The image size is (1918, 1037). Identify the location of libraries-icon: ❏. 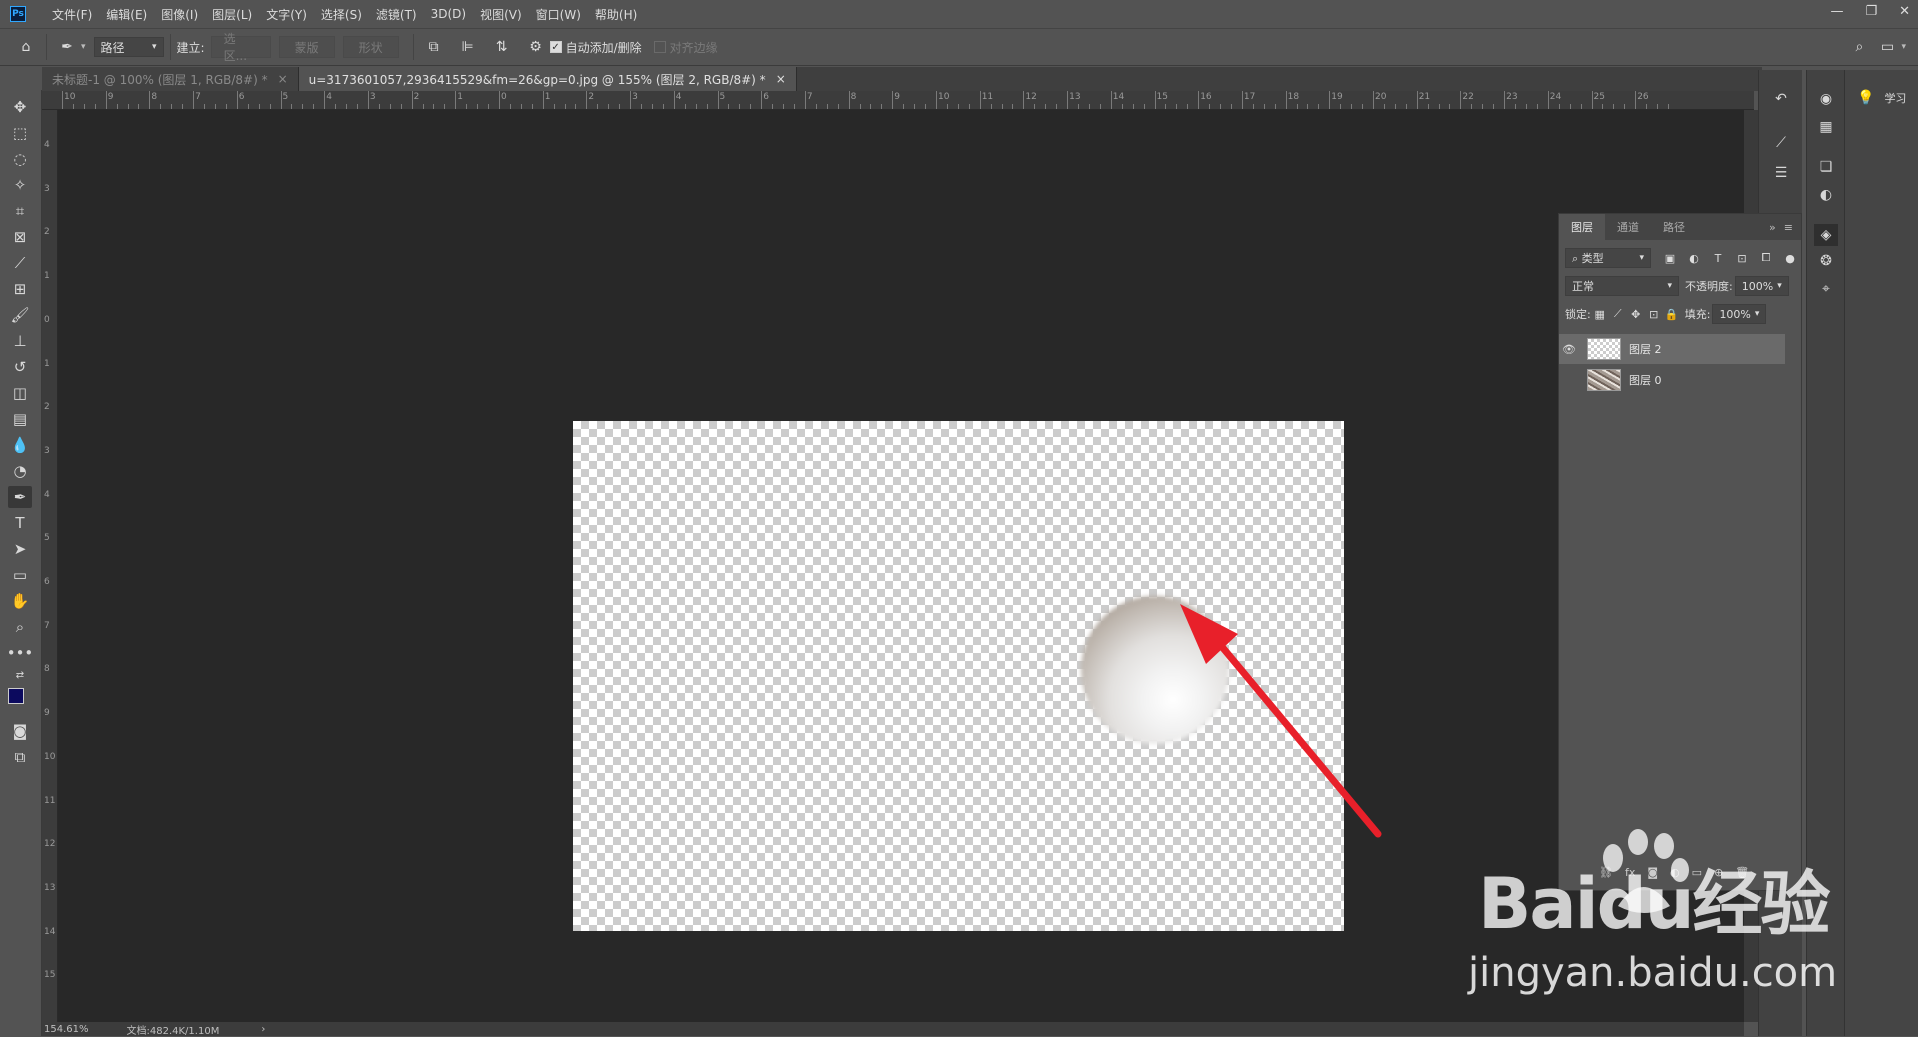
(1826, 167).